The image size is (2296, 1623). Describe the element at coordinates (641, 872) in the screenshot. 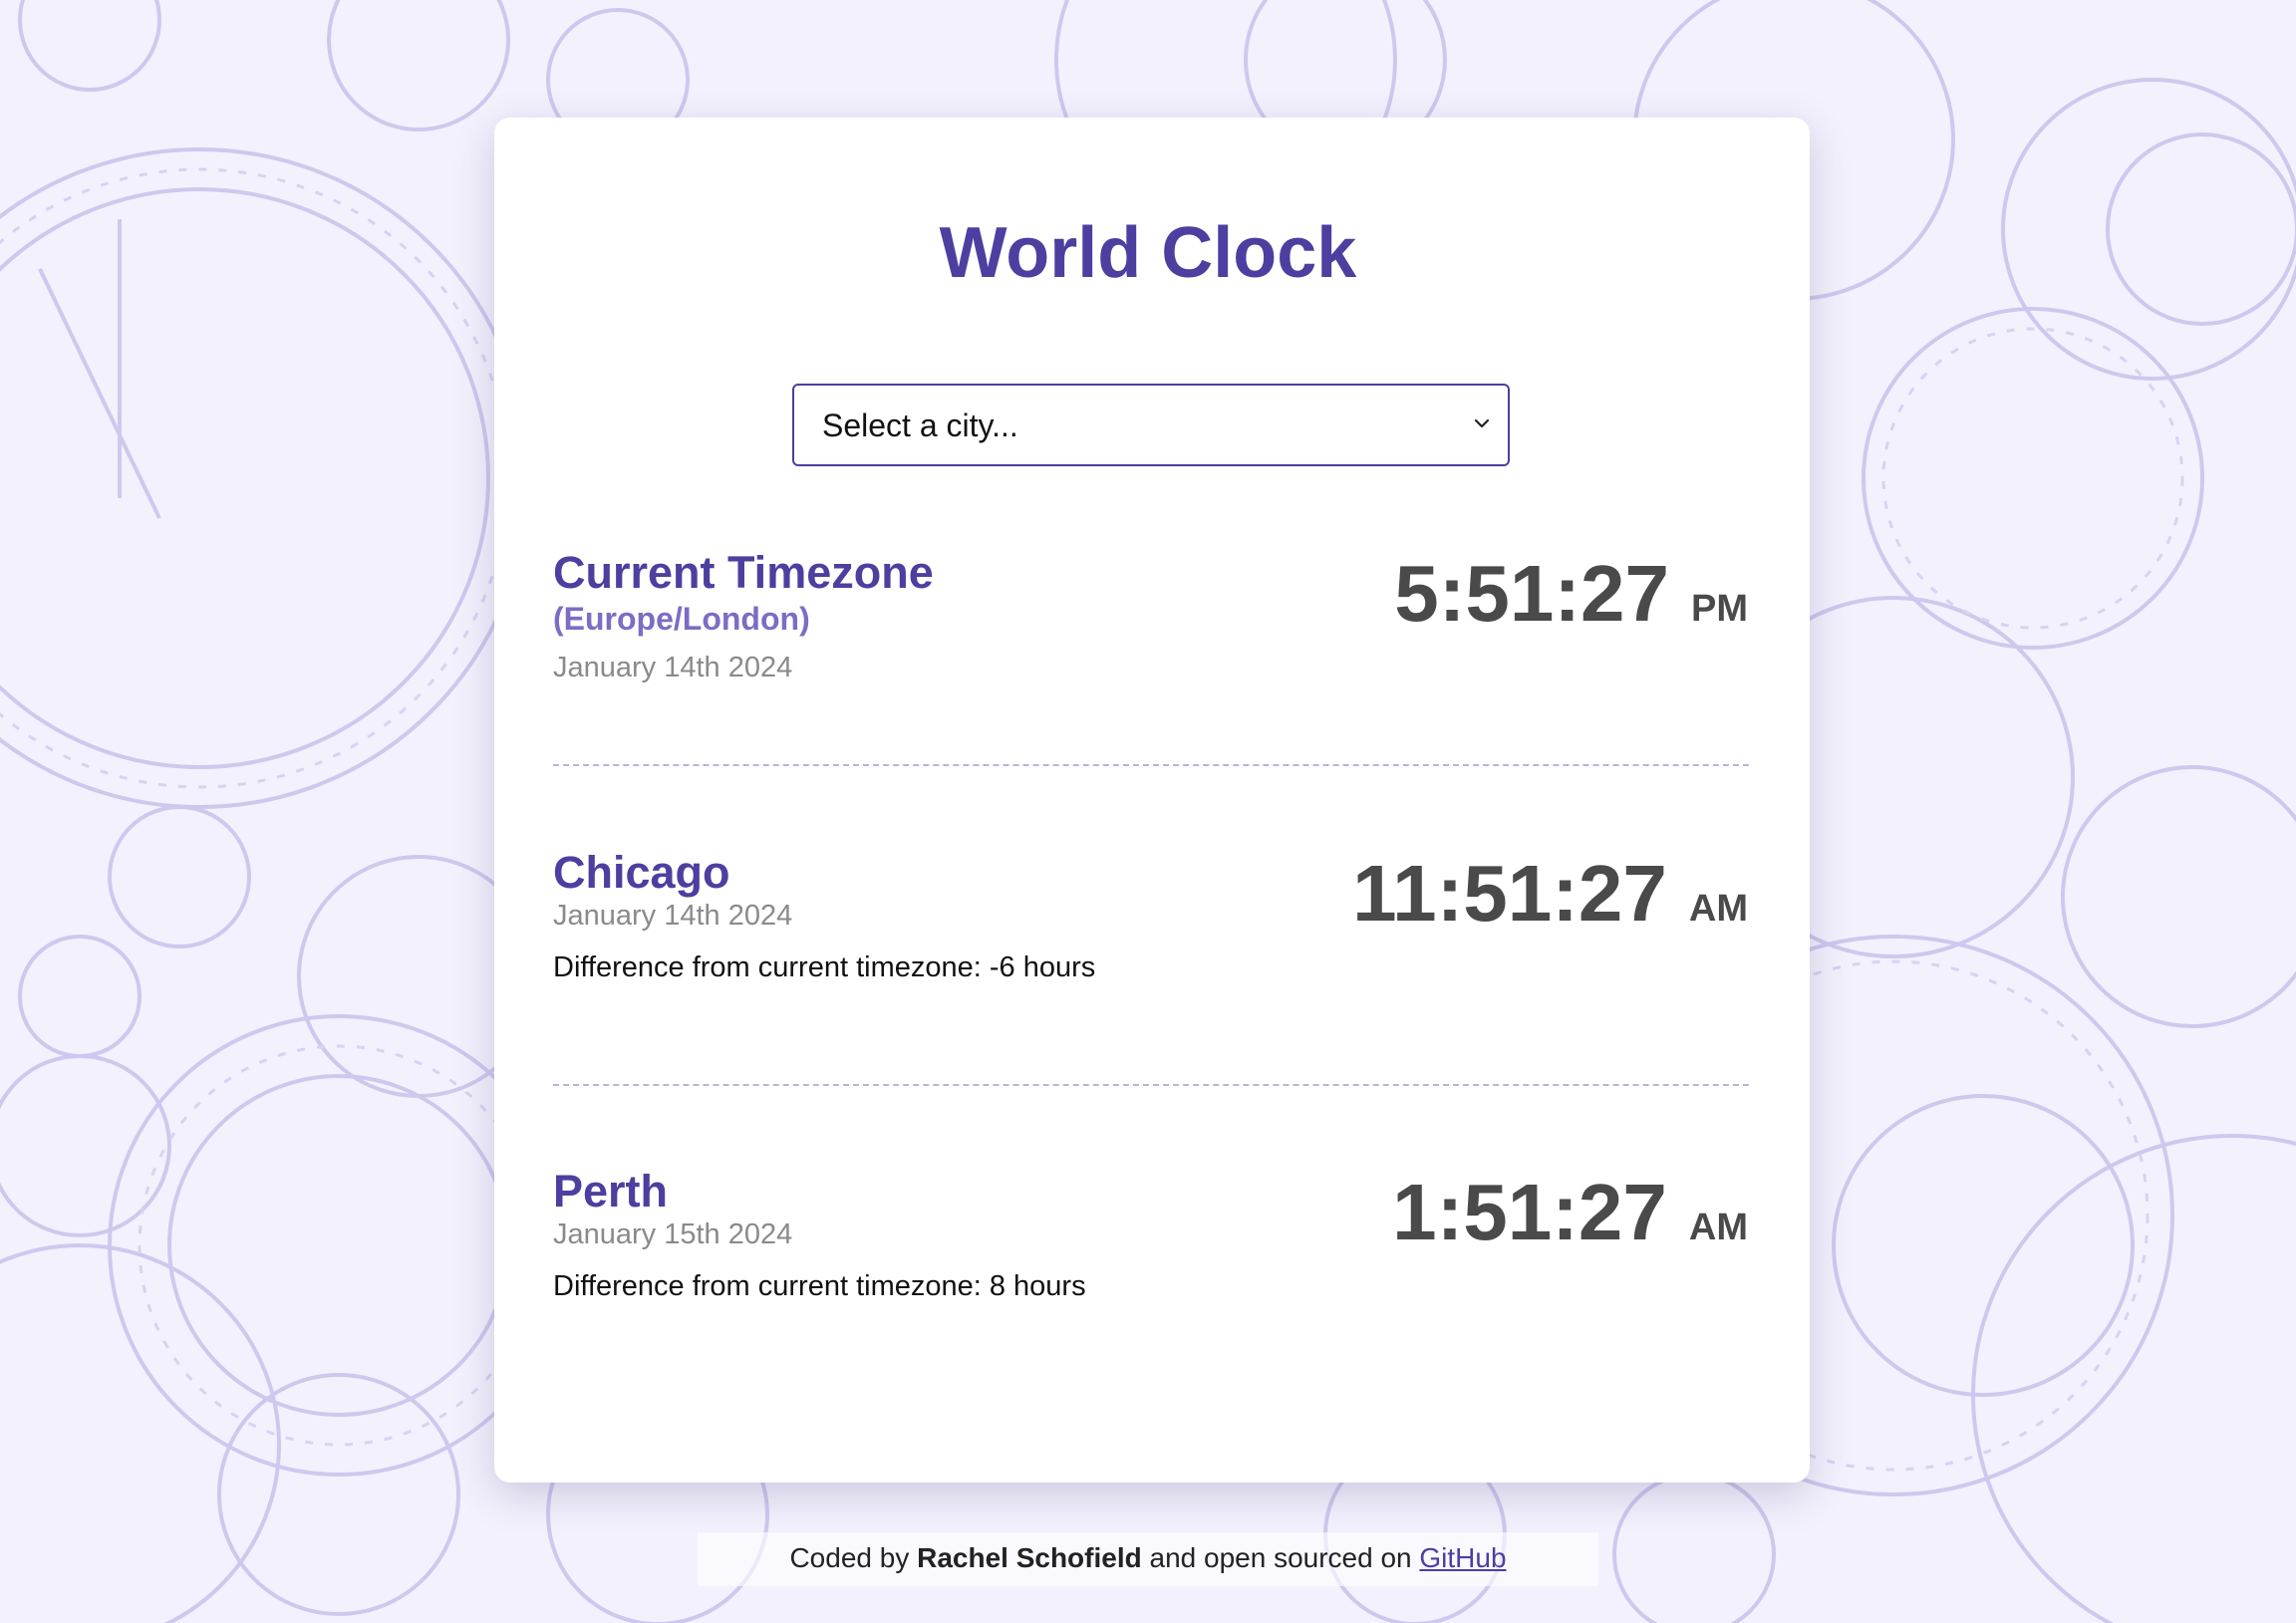

I see `city-name-chicago: Chicago` at that location.